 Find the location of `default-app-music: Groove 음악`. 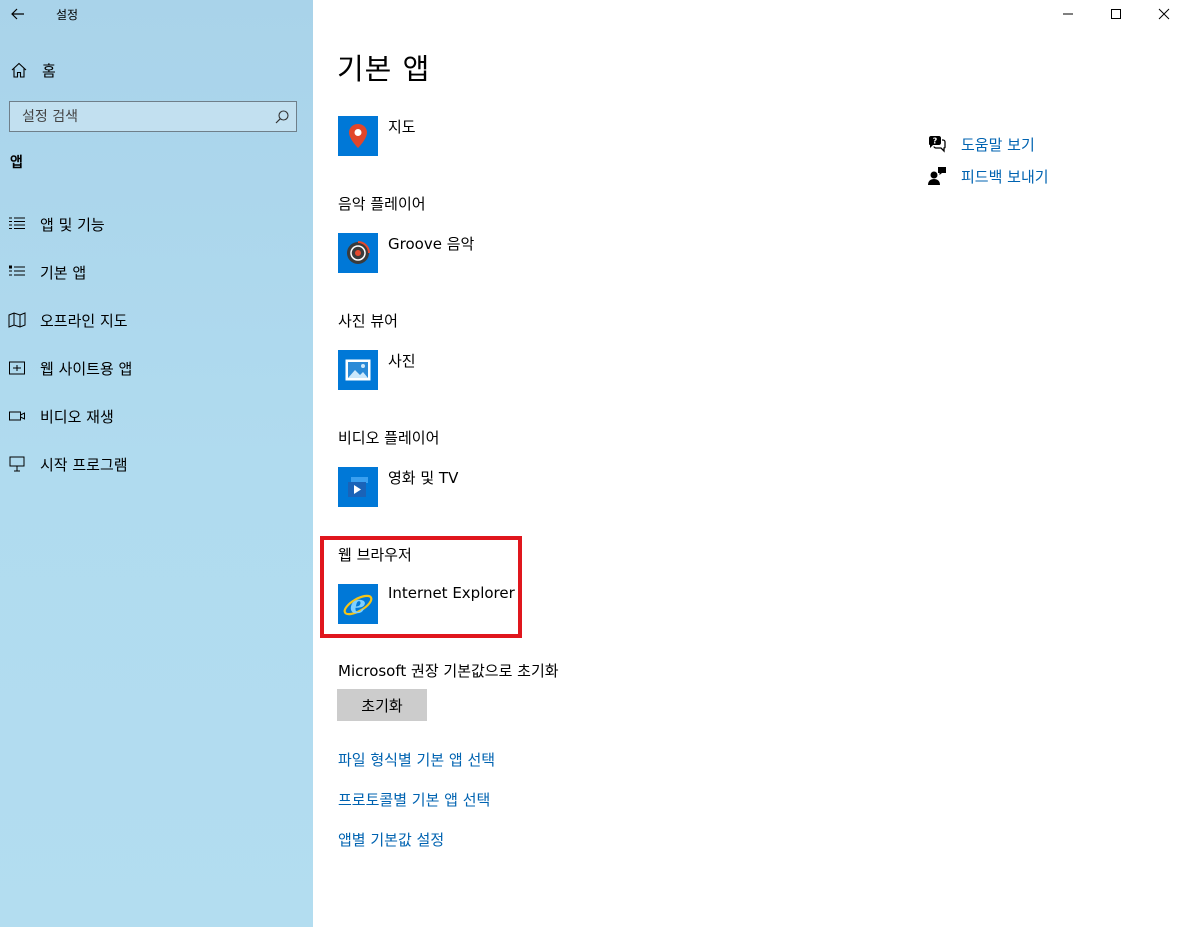

default-app-music: Groove 음악 is located at coordinates (406, 253).